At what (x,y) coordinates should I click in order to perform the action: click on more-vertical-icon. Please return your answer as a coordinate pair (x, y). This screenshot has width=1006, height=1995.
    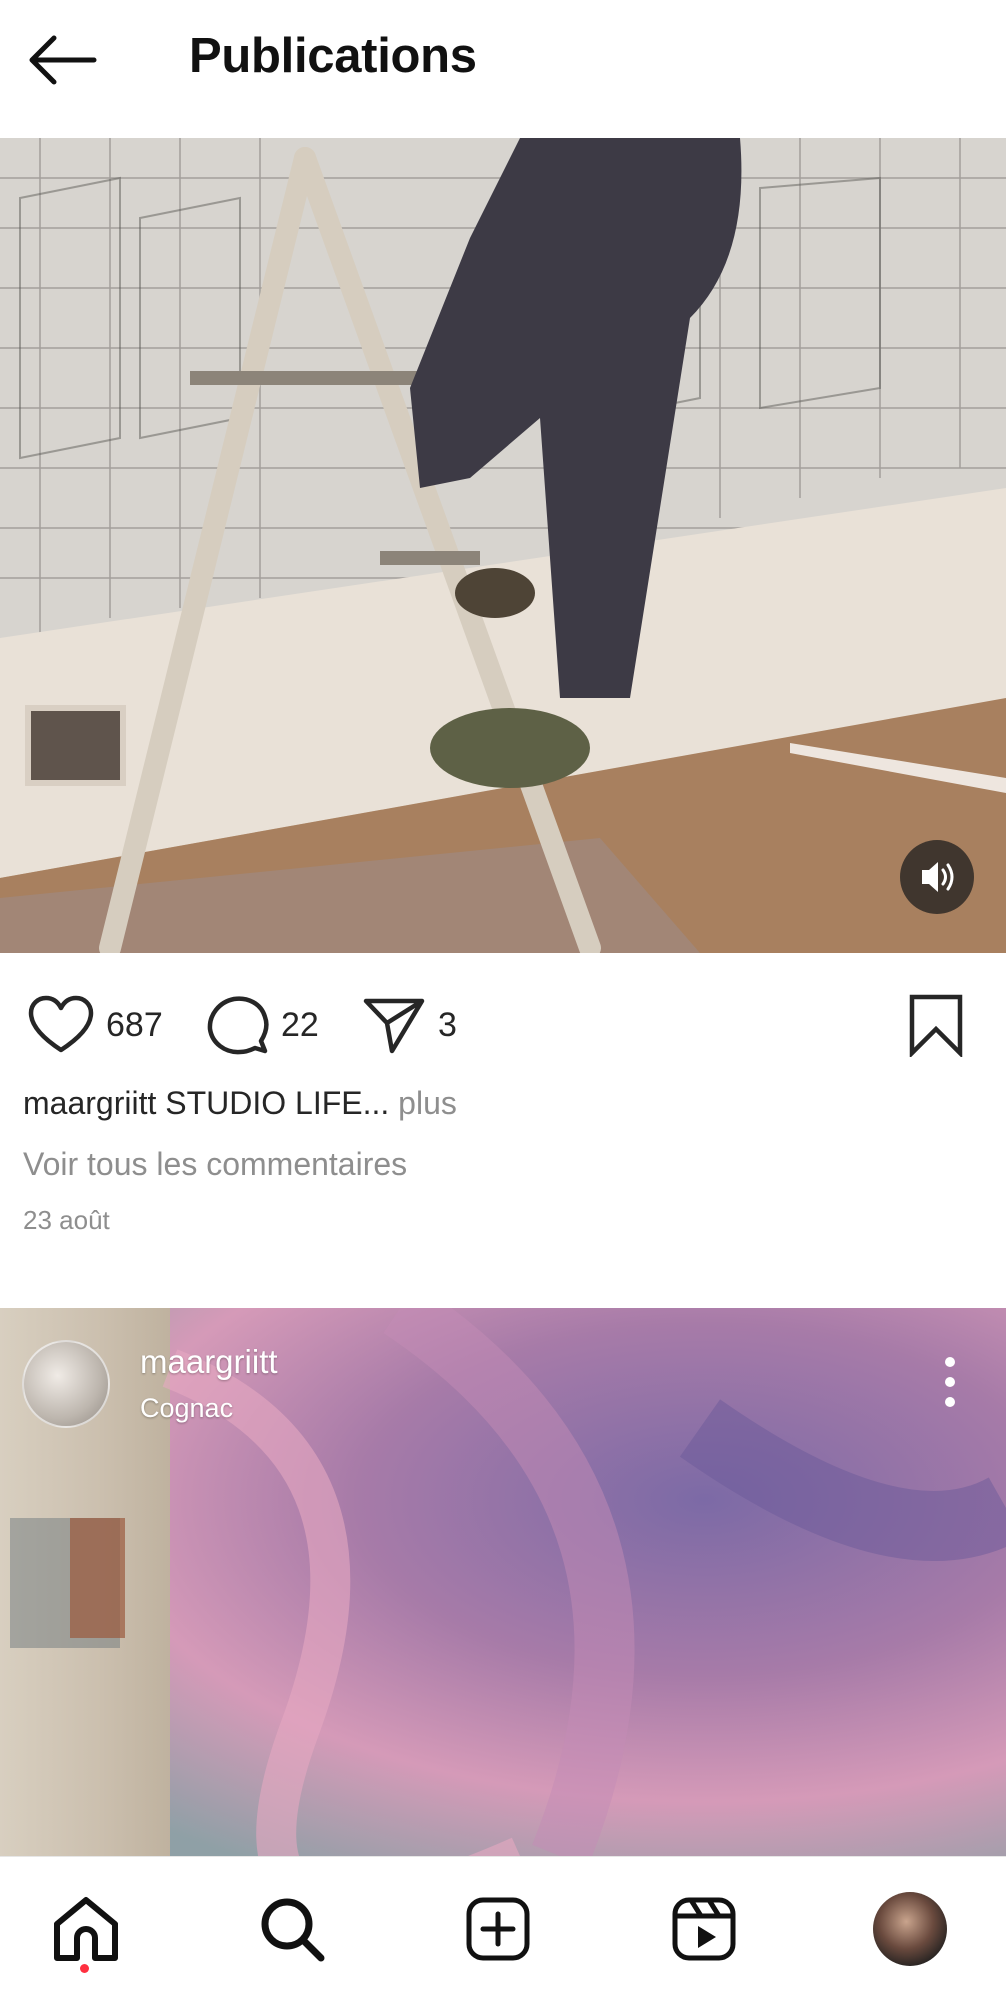
    Looking at the image, I should click on (950, 1382).